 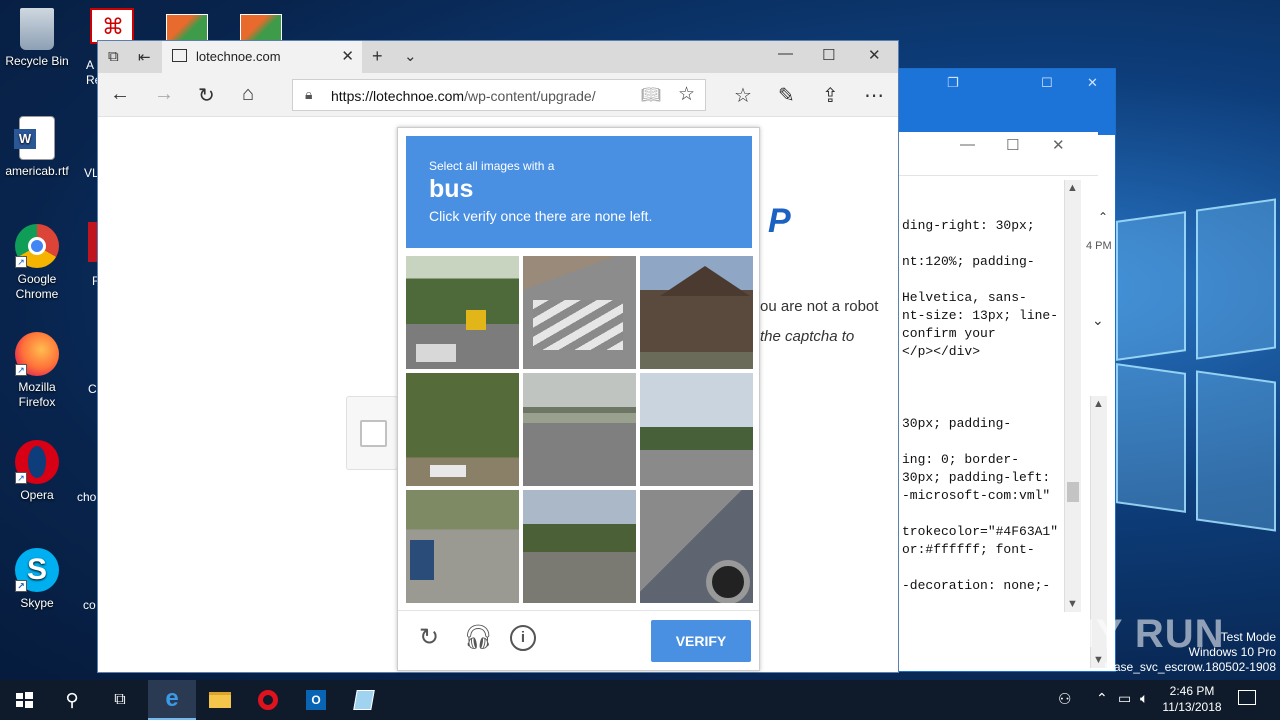 I want to click on desktop-icon-partial-label: C, so click(x=92, y=389).